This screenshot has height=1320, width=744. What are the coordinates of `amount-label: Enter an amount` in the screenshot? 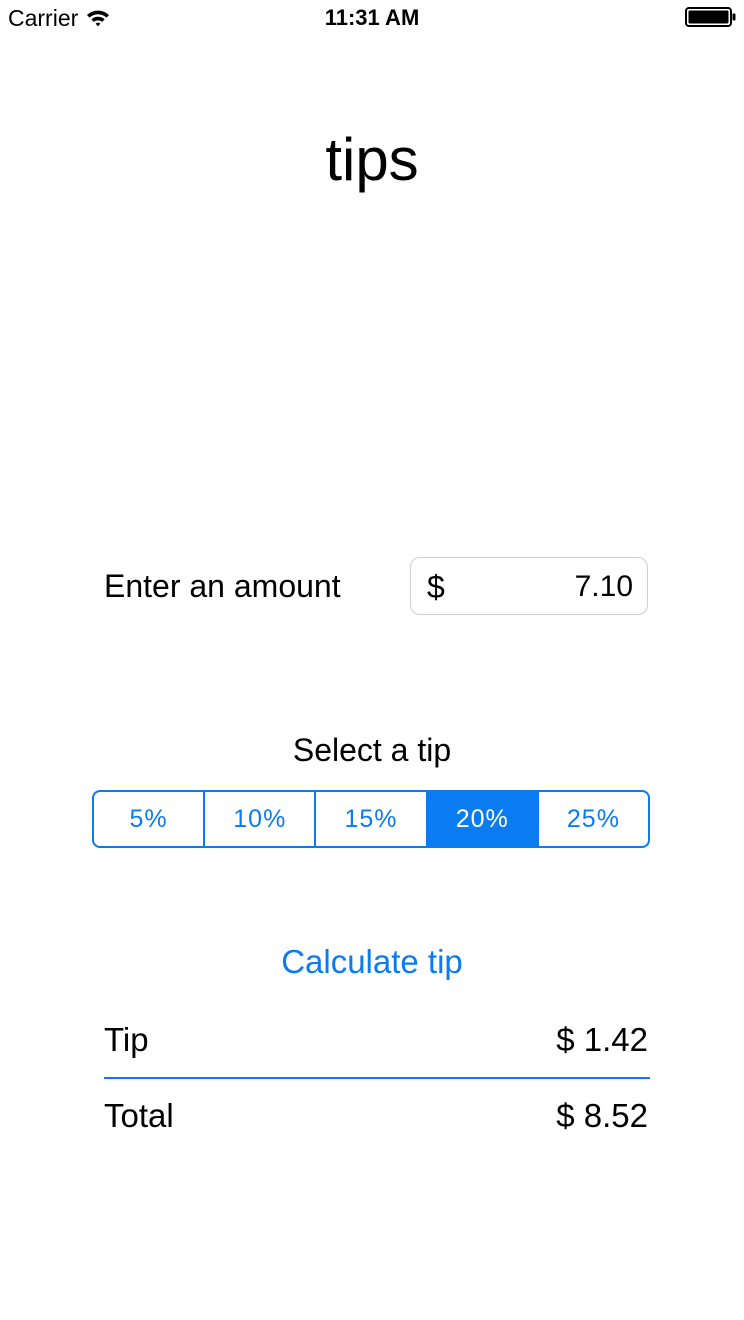 It's located at (222, 586).